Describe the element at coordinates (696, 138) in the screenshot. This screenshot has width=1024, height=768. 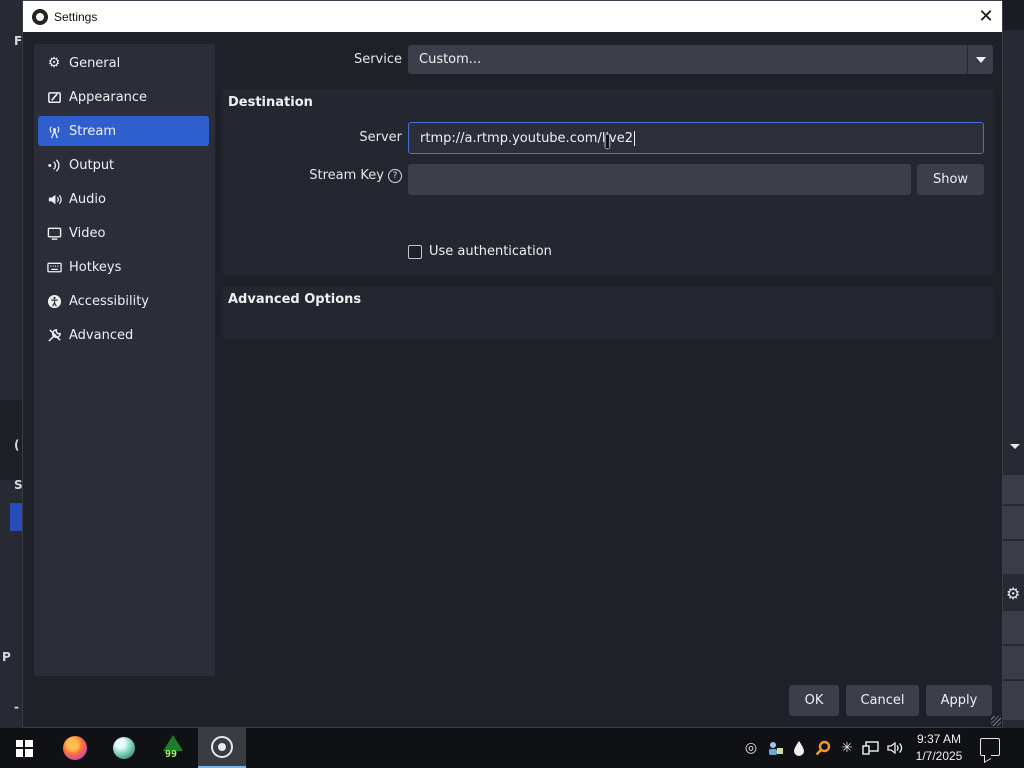
I see `server-input: rtmp://a.rtmp.youtube.com/live2` at that location.